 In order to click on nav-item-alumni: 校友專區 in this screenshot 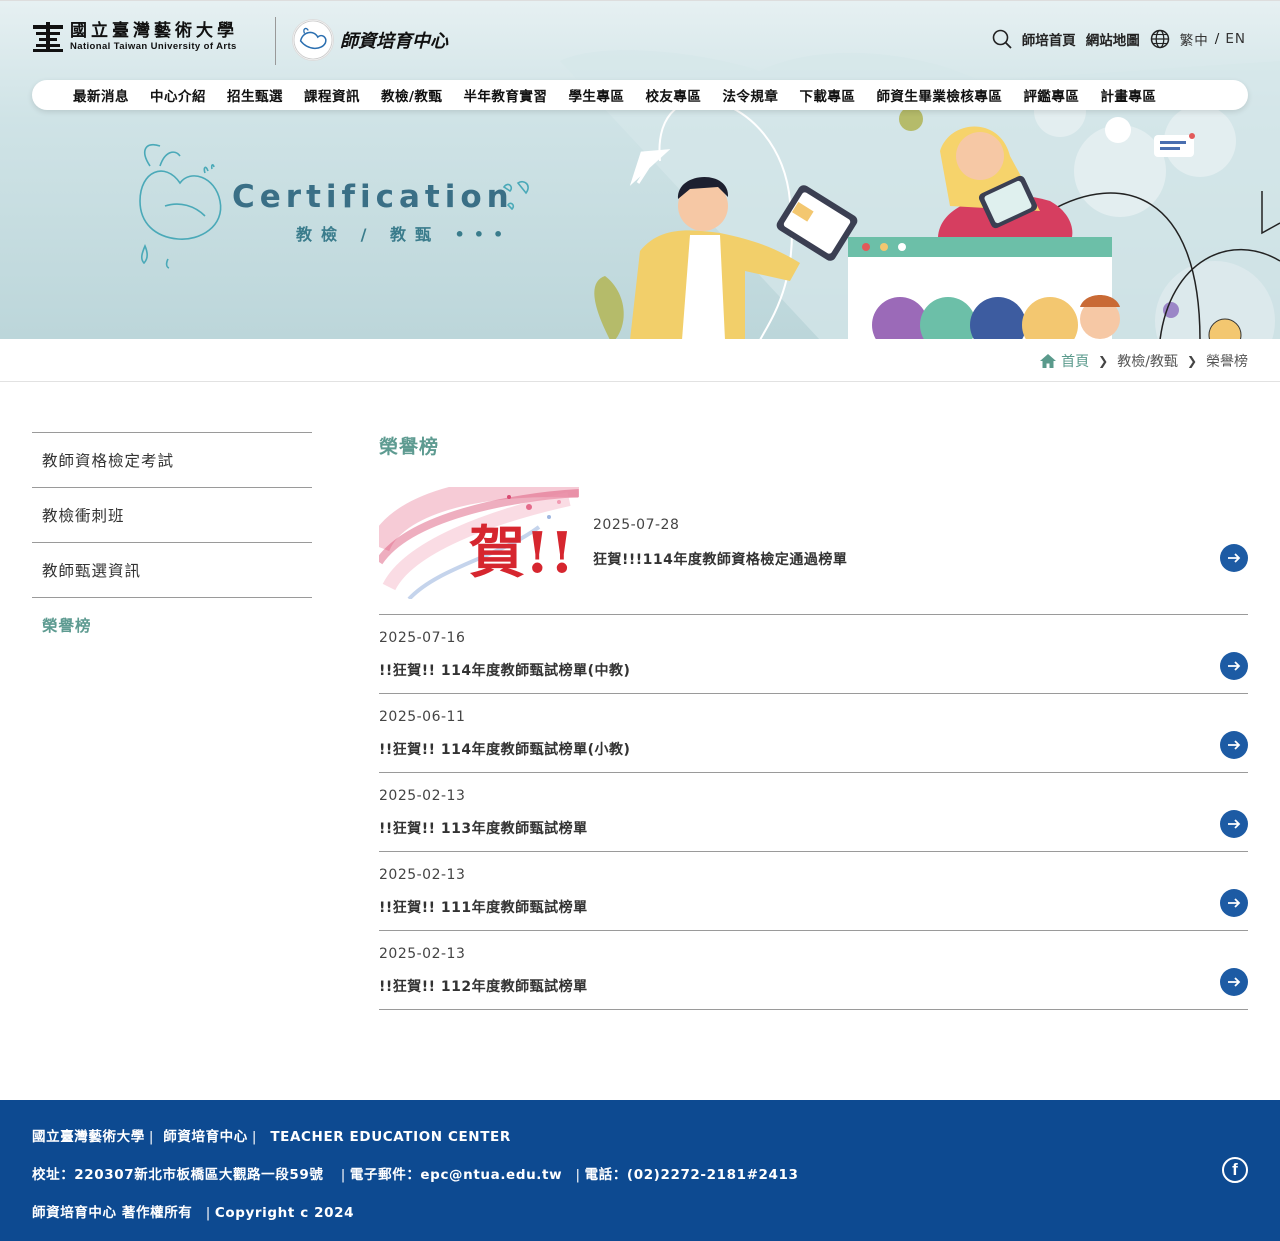, I will do `click(673, 95)`.